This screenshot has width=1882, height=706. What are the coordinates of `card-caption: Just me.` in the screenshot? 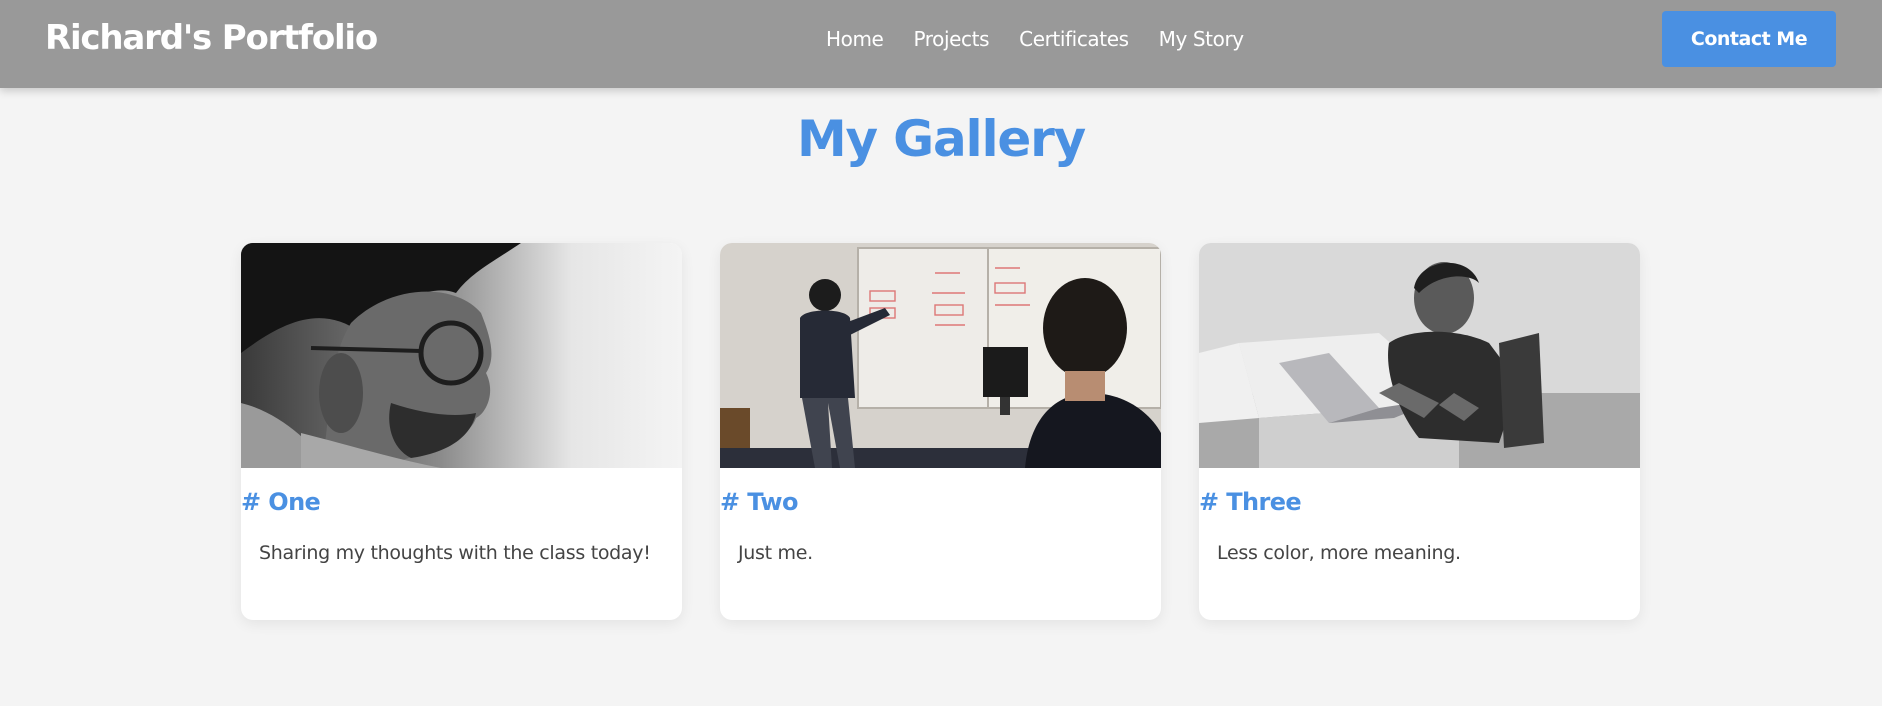 It's located at (775, 553).